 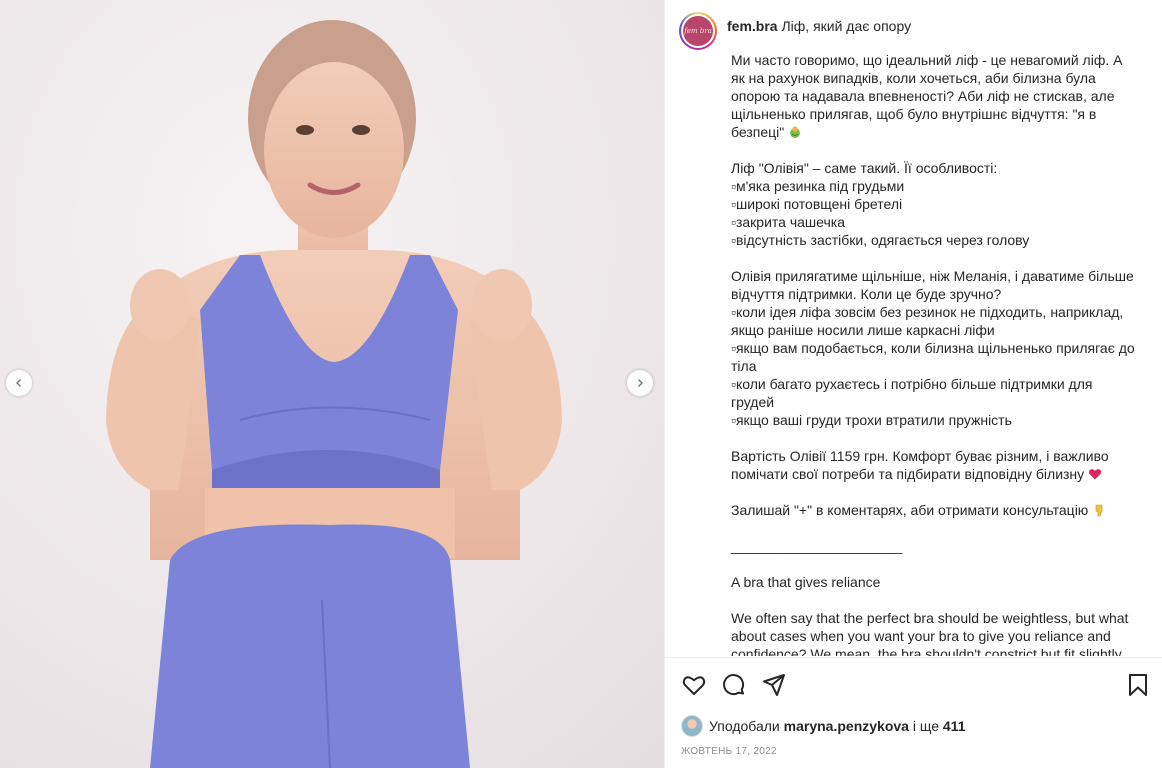 What do you see at coordinates (954, 726) in the screenshot?
I see `likes-count: 411` at bounding box center [954, 726].